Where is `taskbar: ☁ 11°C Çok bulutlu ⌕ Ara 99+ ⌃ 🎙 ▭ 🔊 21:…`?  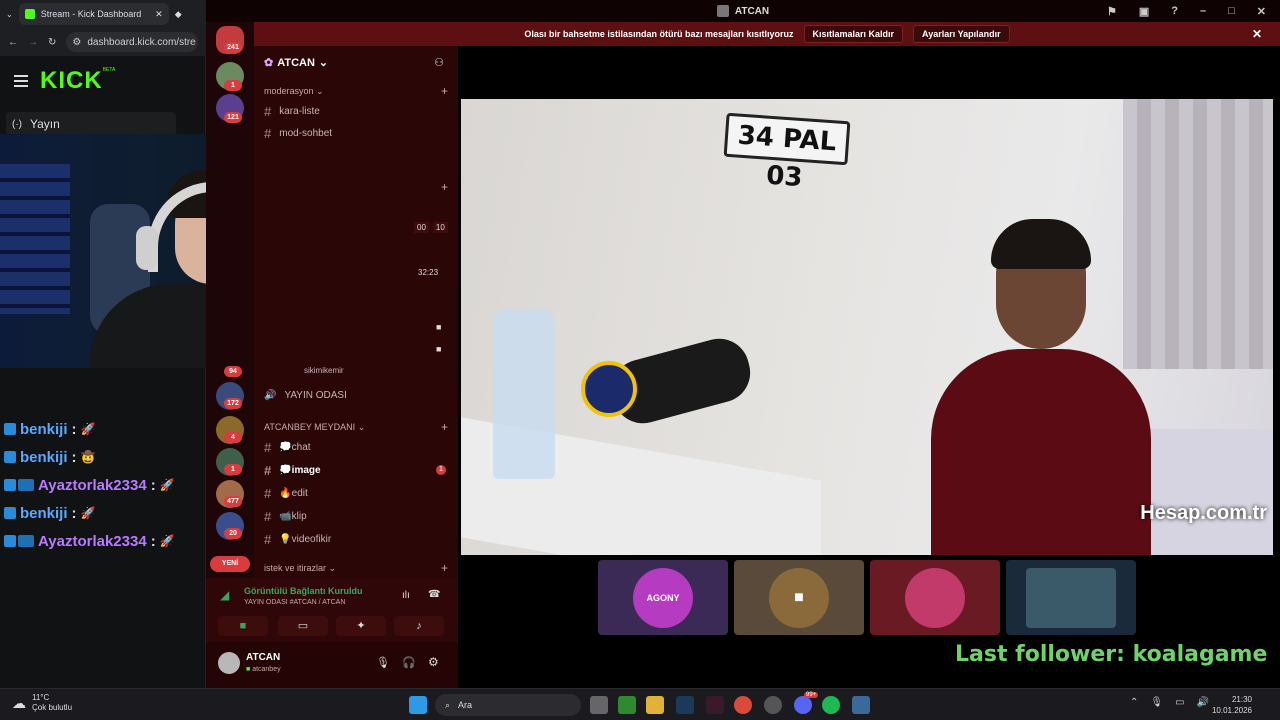
taskbar: ☁ 11°C Çok bulutlu ⌕ Ara 99+ ⌃ 🎙 ▭ 🔊 21:… is located at coordinates (640, 704).